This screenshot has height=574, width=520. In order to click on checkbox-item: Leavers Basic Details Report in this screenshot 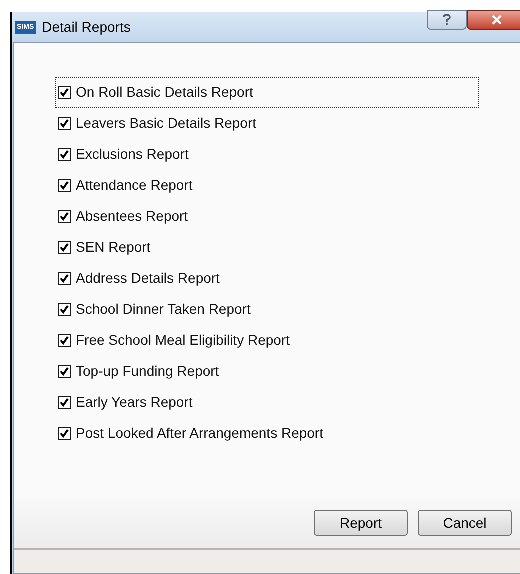, I will do `click(267, 123)`.